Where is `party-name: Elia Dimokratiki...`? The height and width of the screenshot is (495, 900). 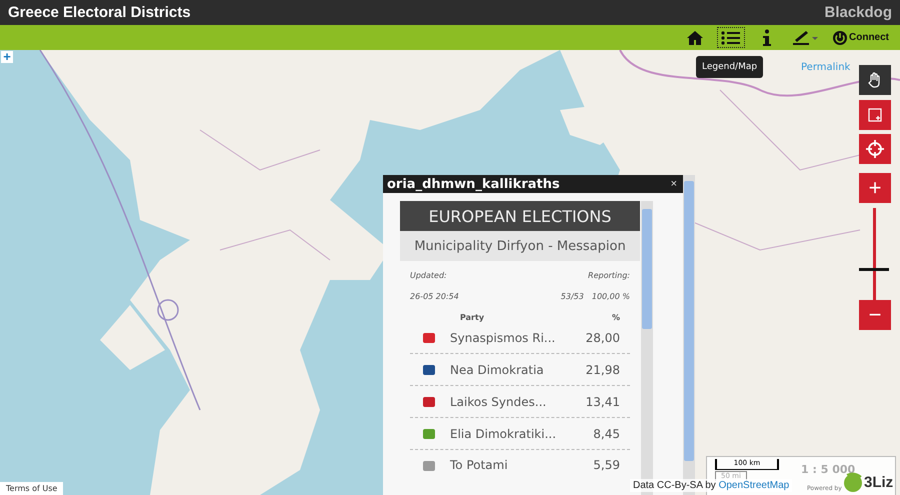 party-name: Elia Dimokratiki... is located at coordinates (504, 433).